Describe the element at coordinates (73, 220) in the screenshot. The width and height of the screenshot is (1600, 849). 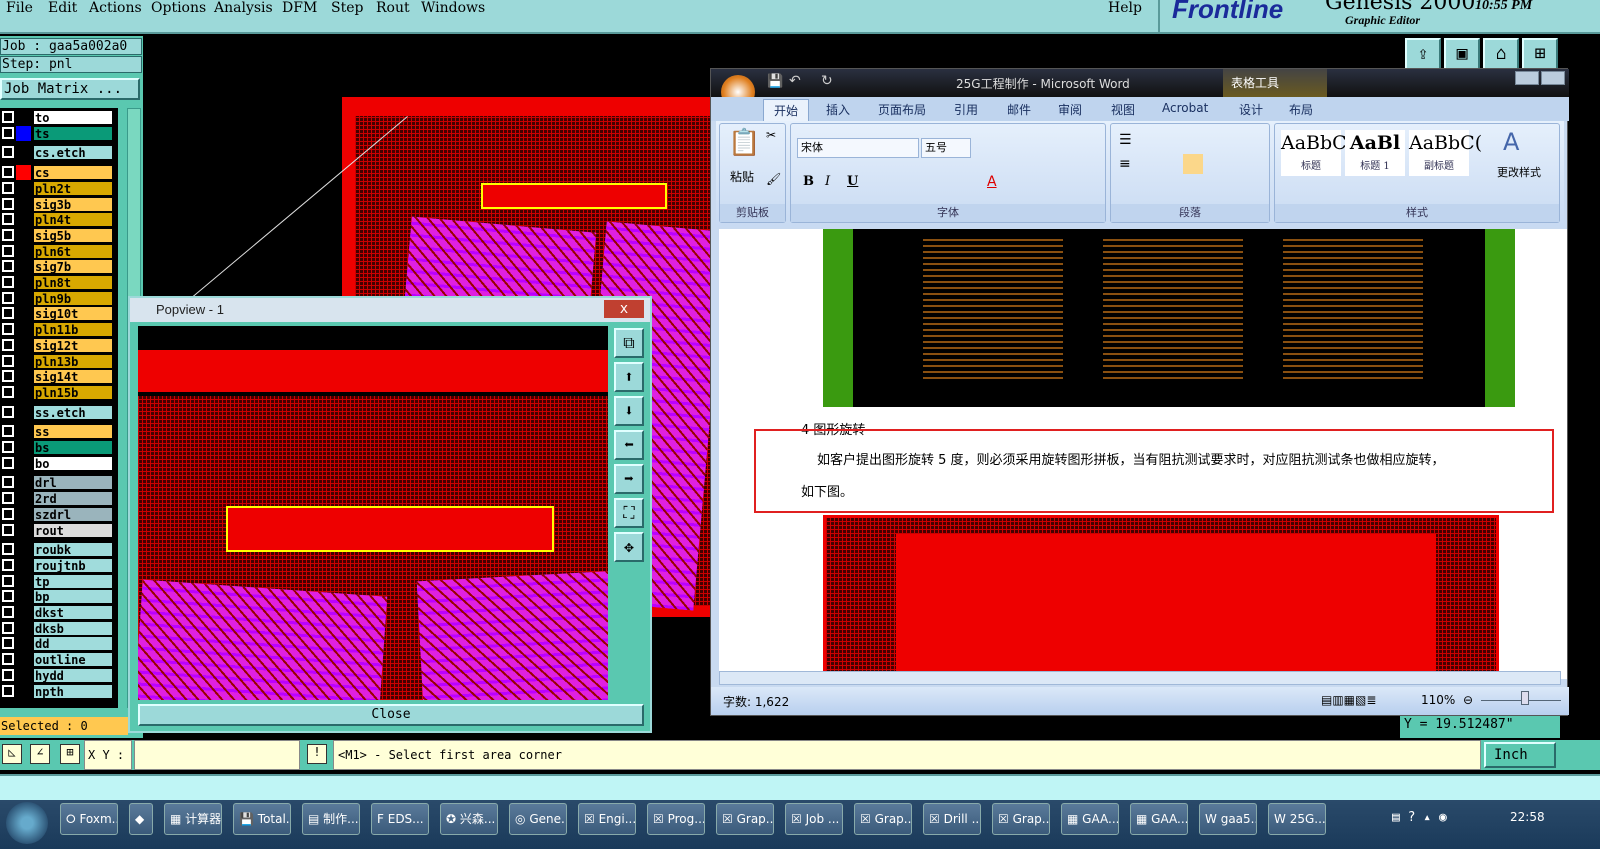
I see `layer-name: pln4t` at that location.